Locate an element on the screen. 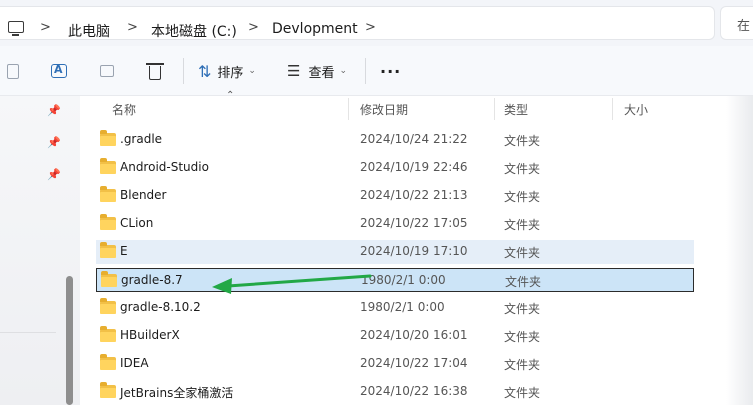 The width and height of the screenshot is (753, 405). copy-icon is located at coordinates (13, 71).